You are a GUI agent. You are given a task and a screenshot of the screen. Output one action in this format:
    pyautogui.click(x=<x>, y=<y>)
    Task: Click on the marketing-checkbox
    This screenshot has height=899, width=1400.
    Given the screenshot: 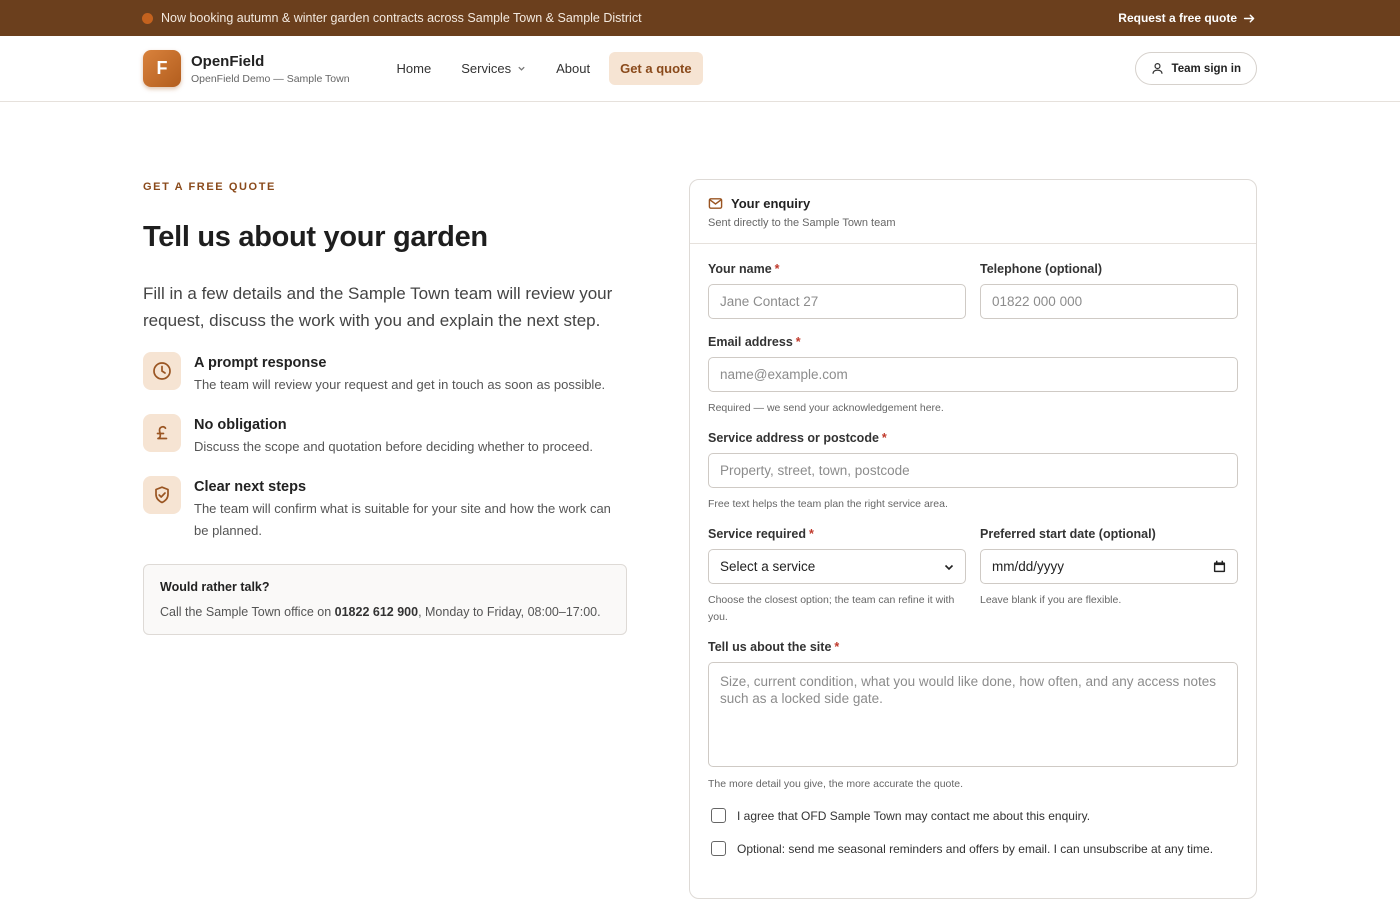 What is the action you would take?
    pyautogui.click(x=718, y=848)
    